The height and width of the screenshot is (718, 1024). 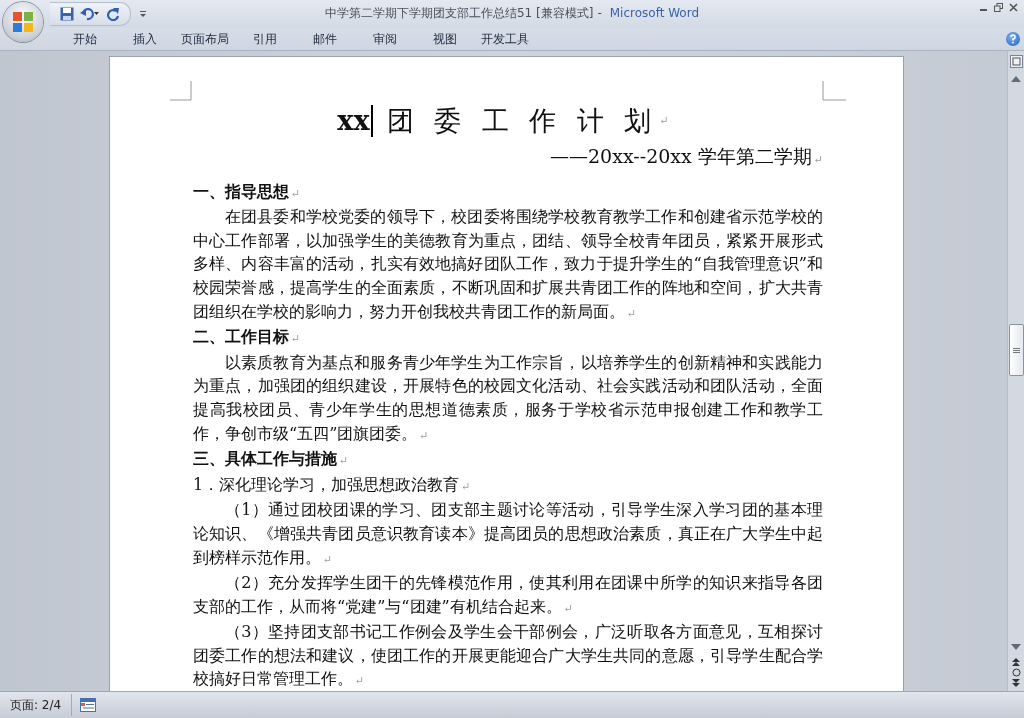 I want to click on paragraph: （2）充分发挥学生团干的先锋模范作用，使其利用在团课中所学的知识来指导各团支部的工作，从而将“党建”与“团建”有机结合起来。↵, so click(x=508, y=595).